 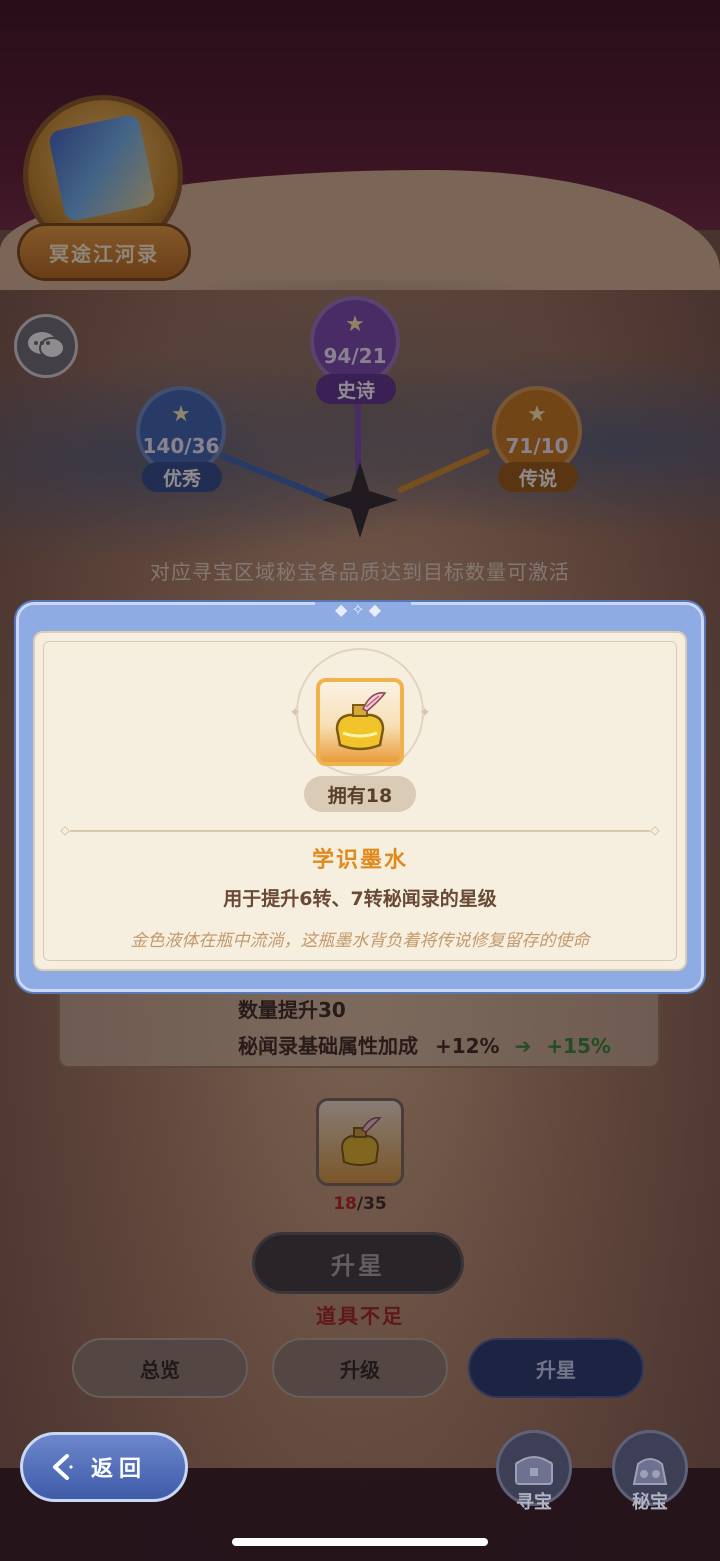 What do you see at coordinates (359, 609) in the screenshot?
I see `modal-notch-decoration: ◆✧◆` at bounding box center [359, 609].